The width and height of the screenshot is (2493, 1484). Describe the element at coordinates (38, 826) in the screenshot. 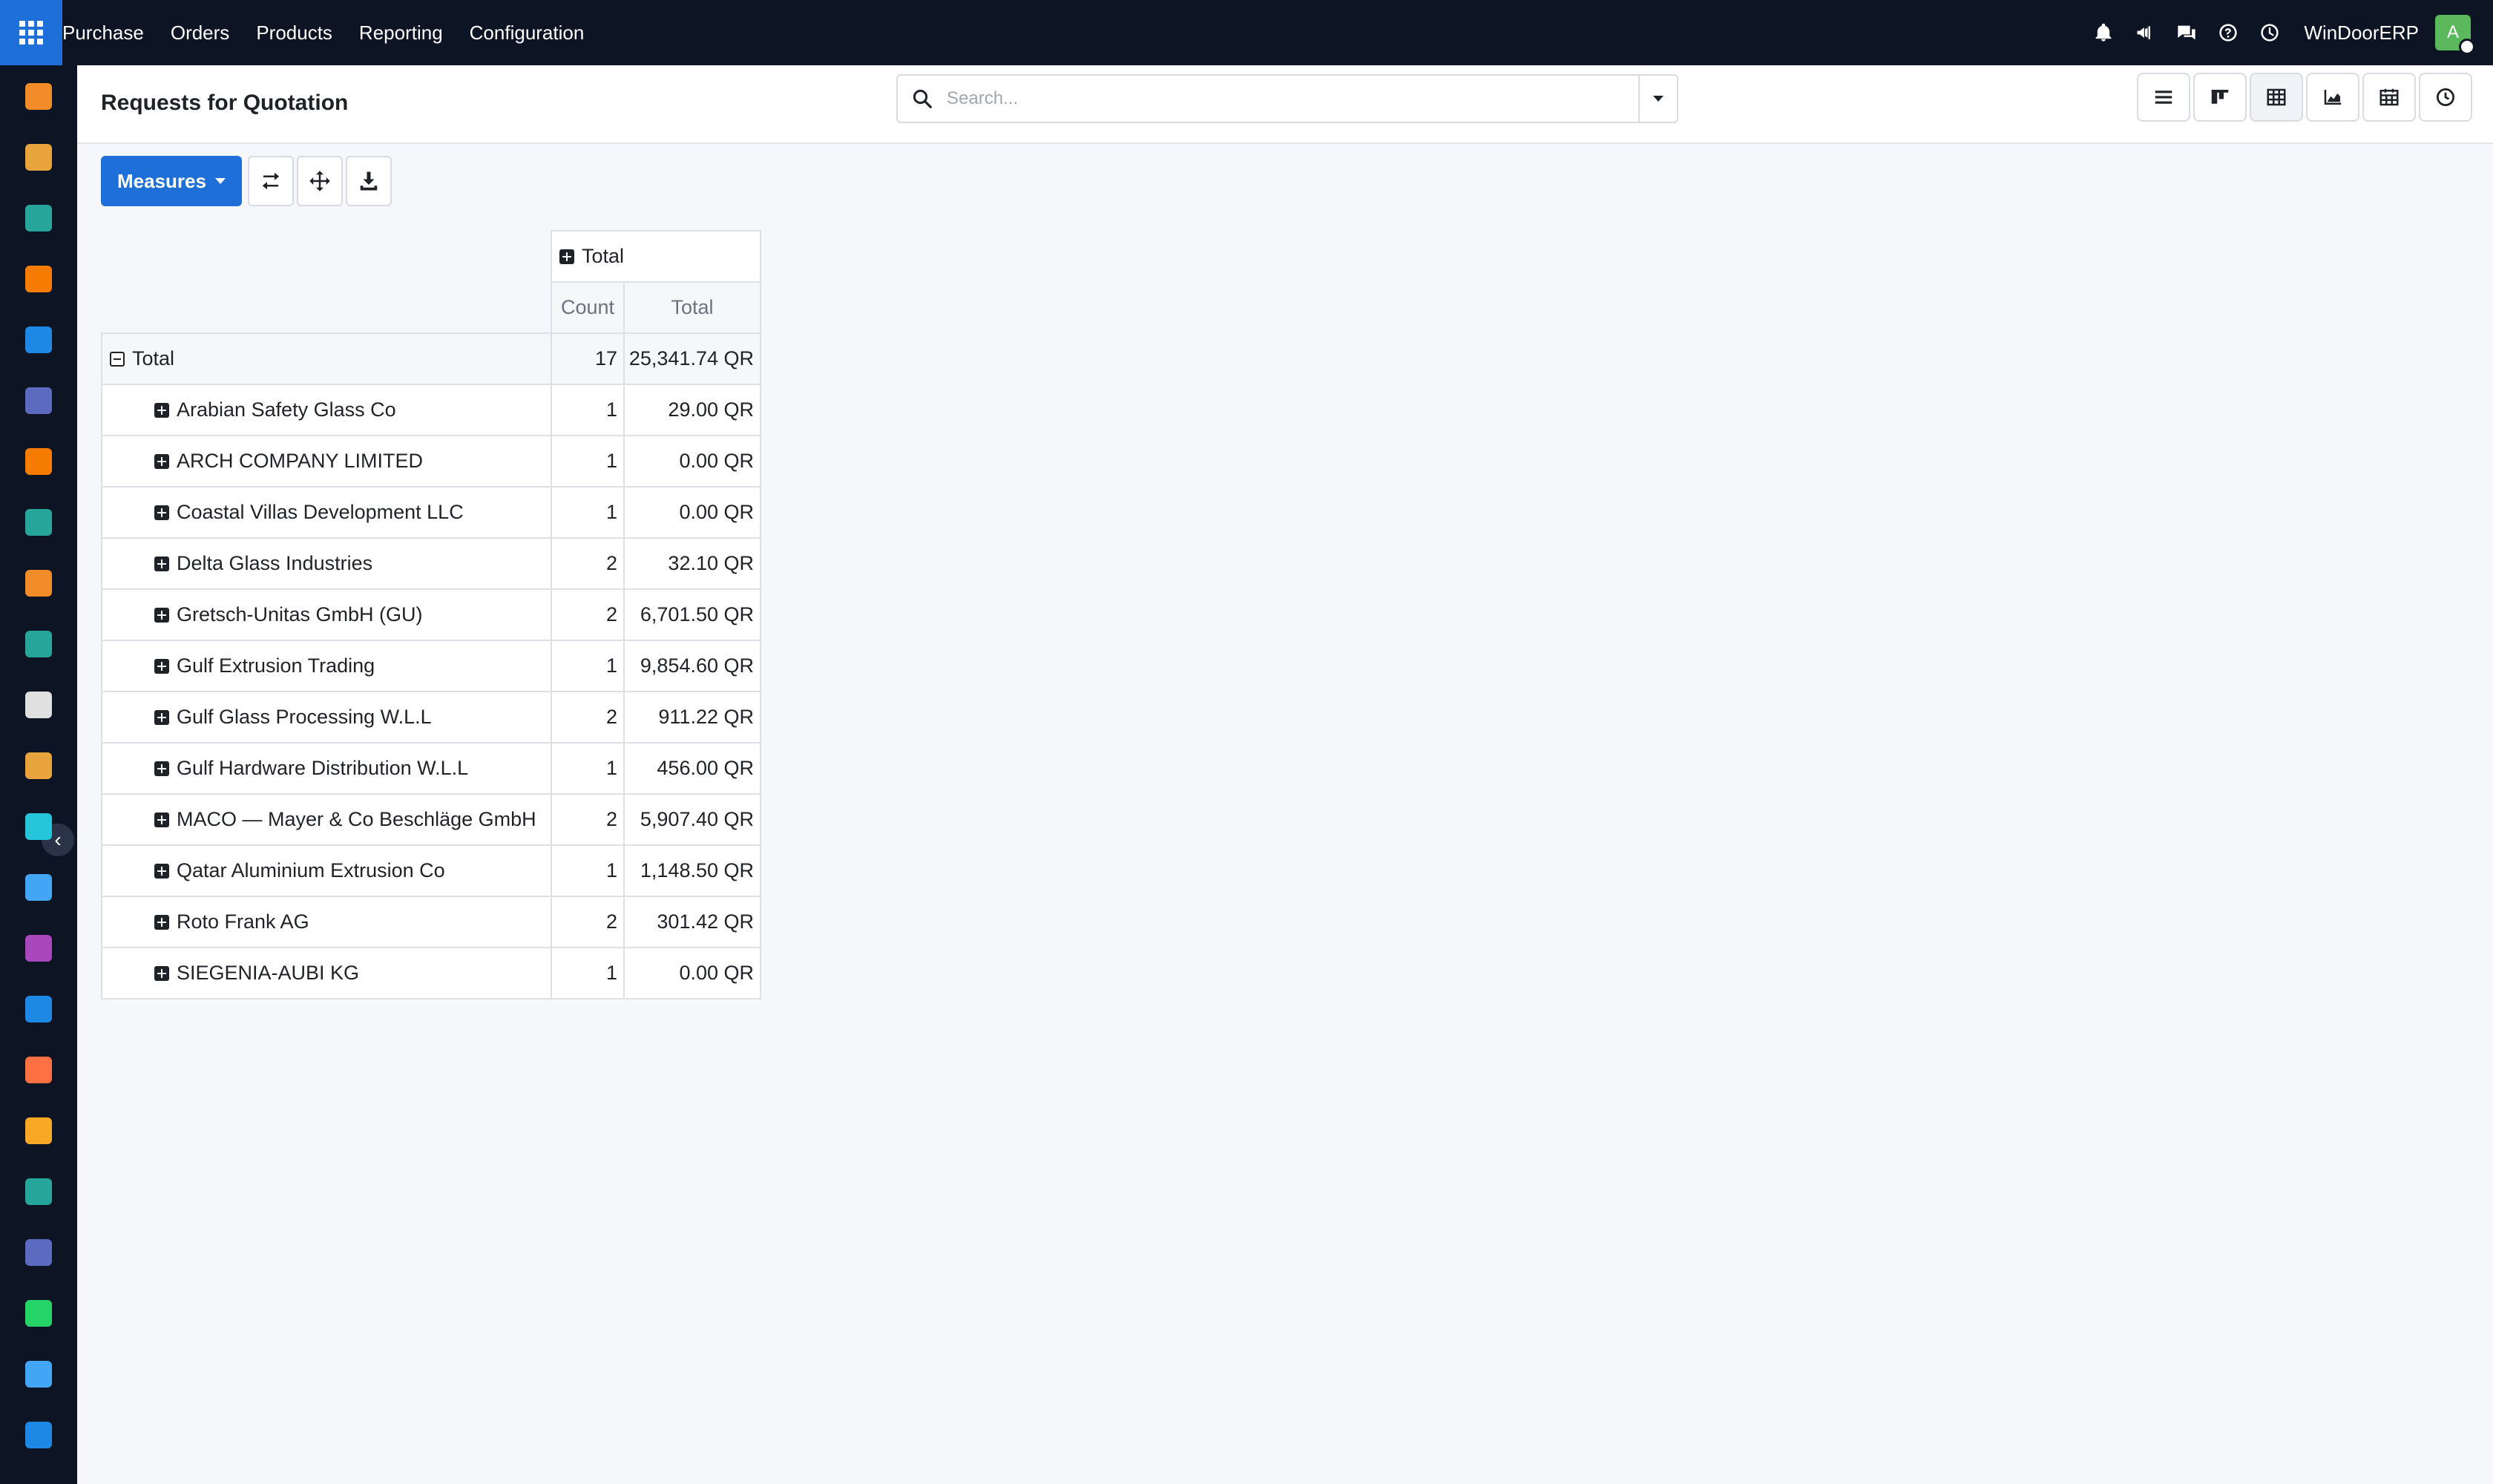

I see `check-app-icon` at that location.